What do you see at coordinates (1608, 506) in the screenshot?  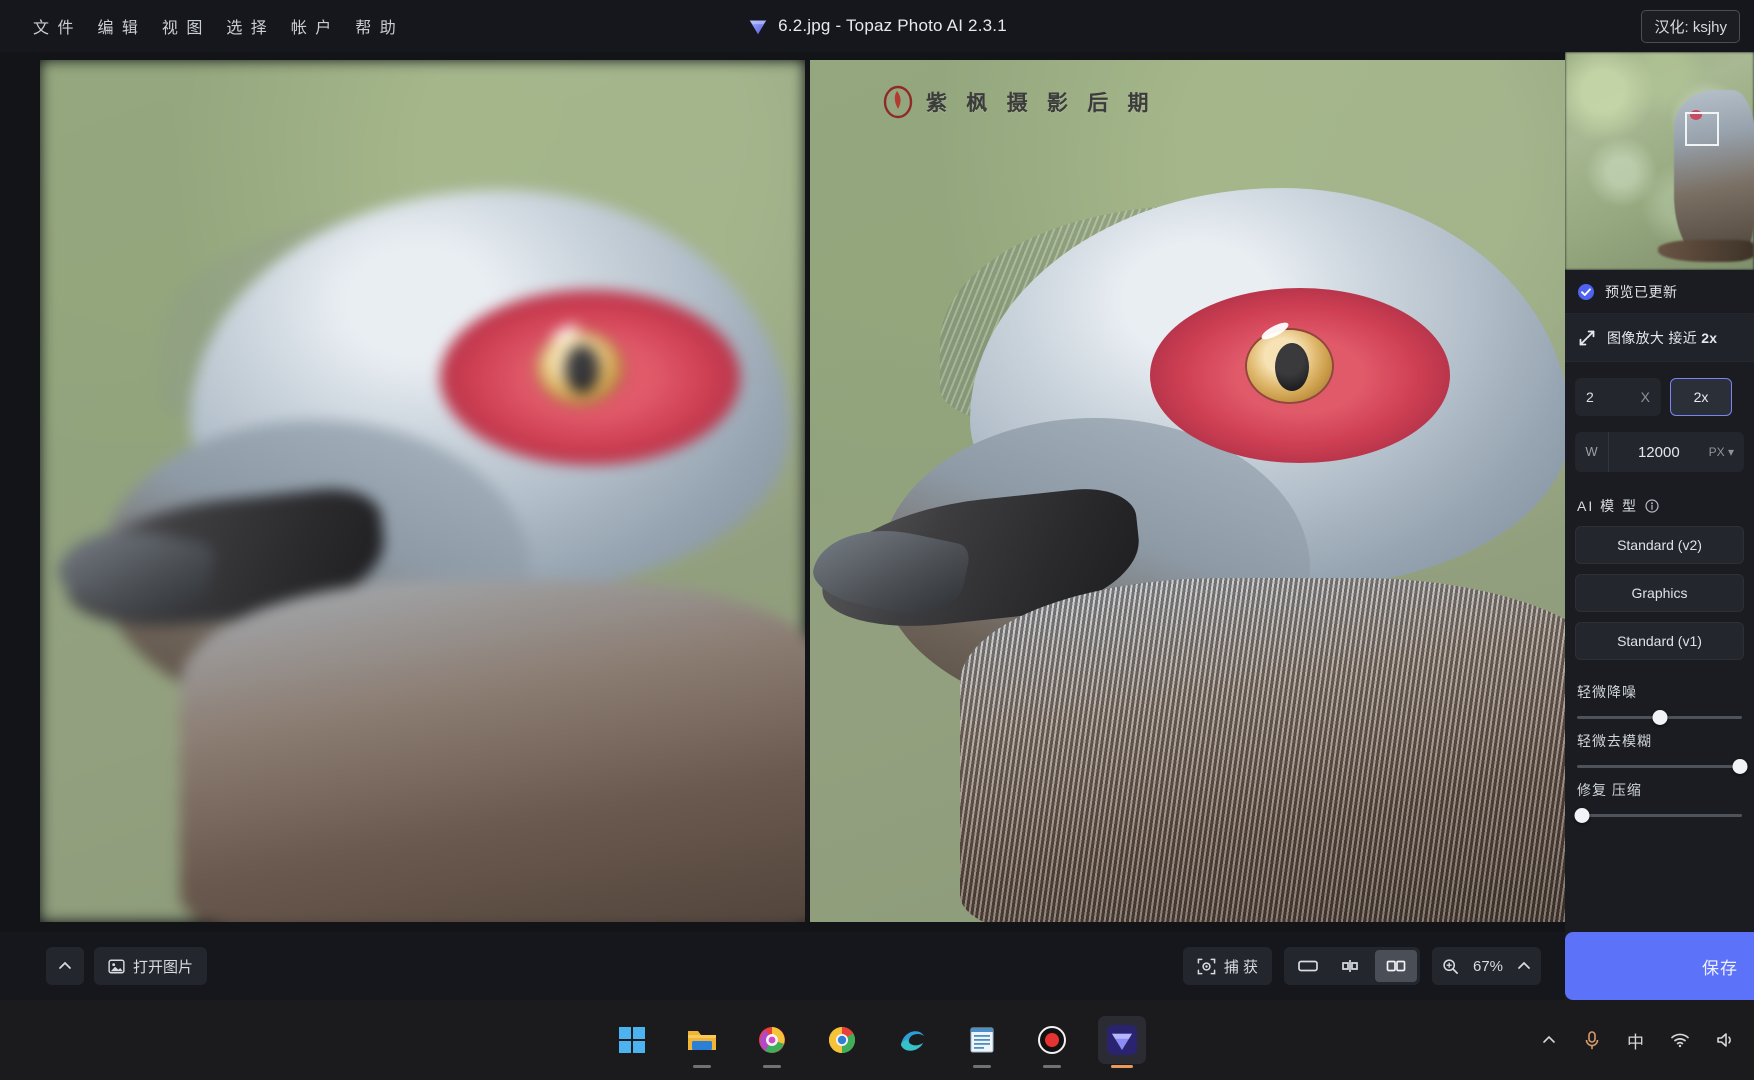 I see `ai-model-title: AI 模 型` at bounding box center [1608, 506].